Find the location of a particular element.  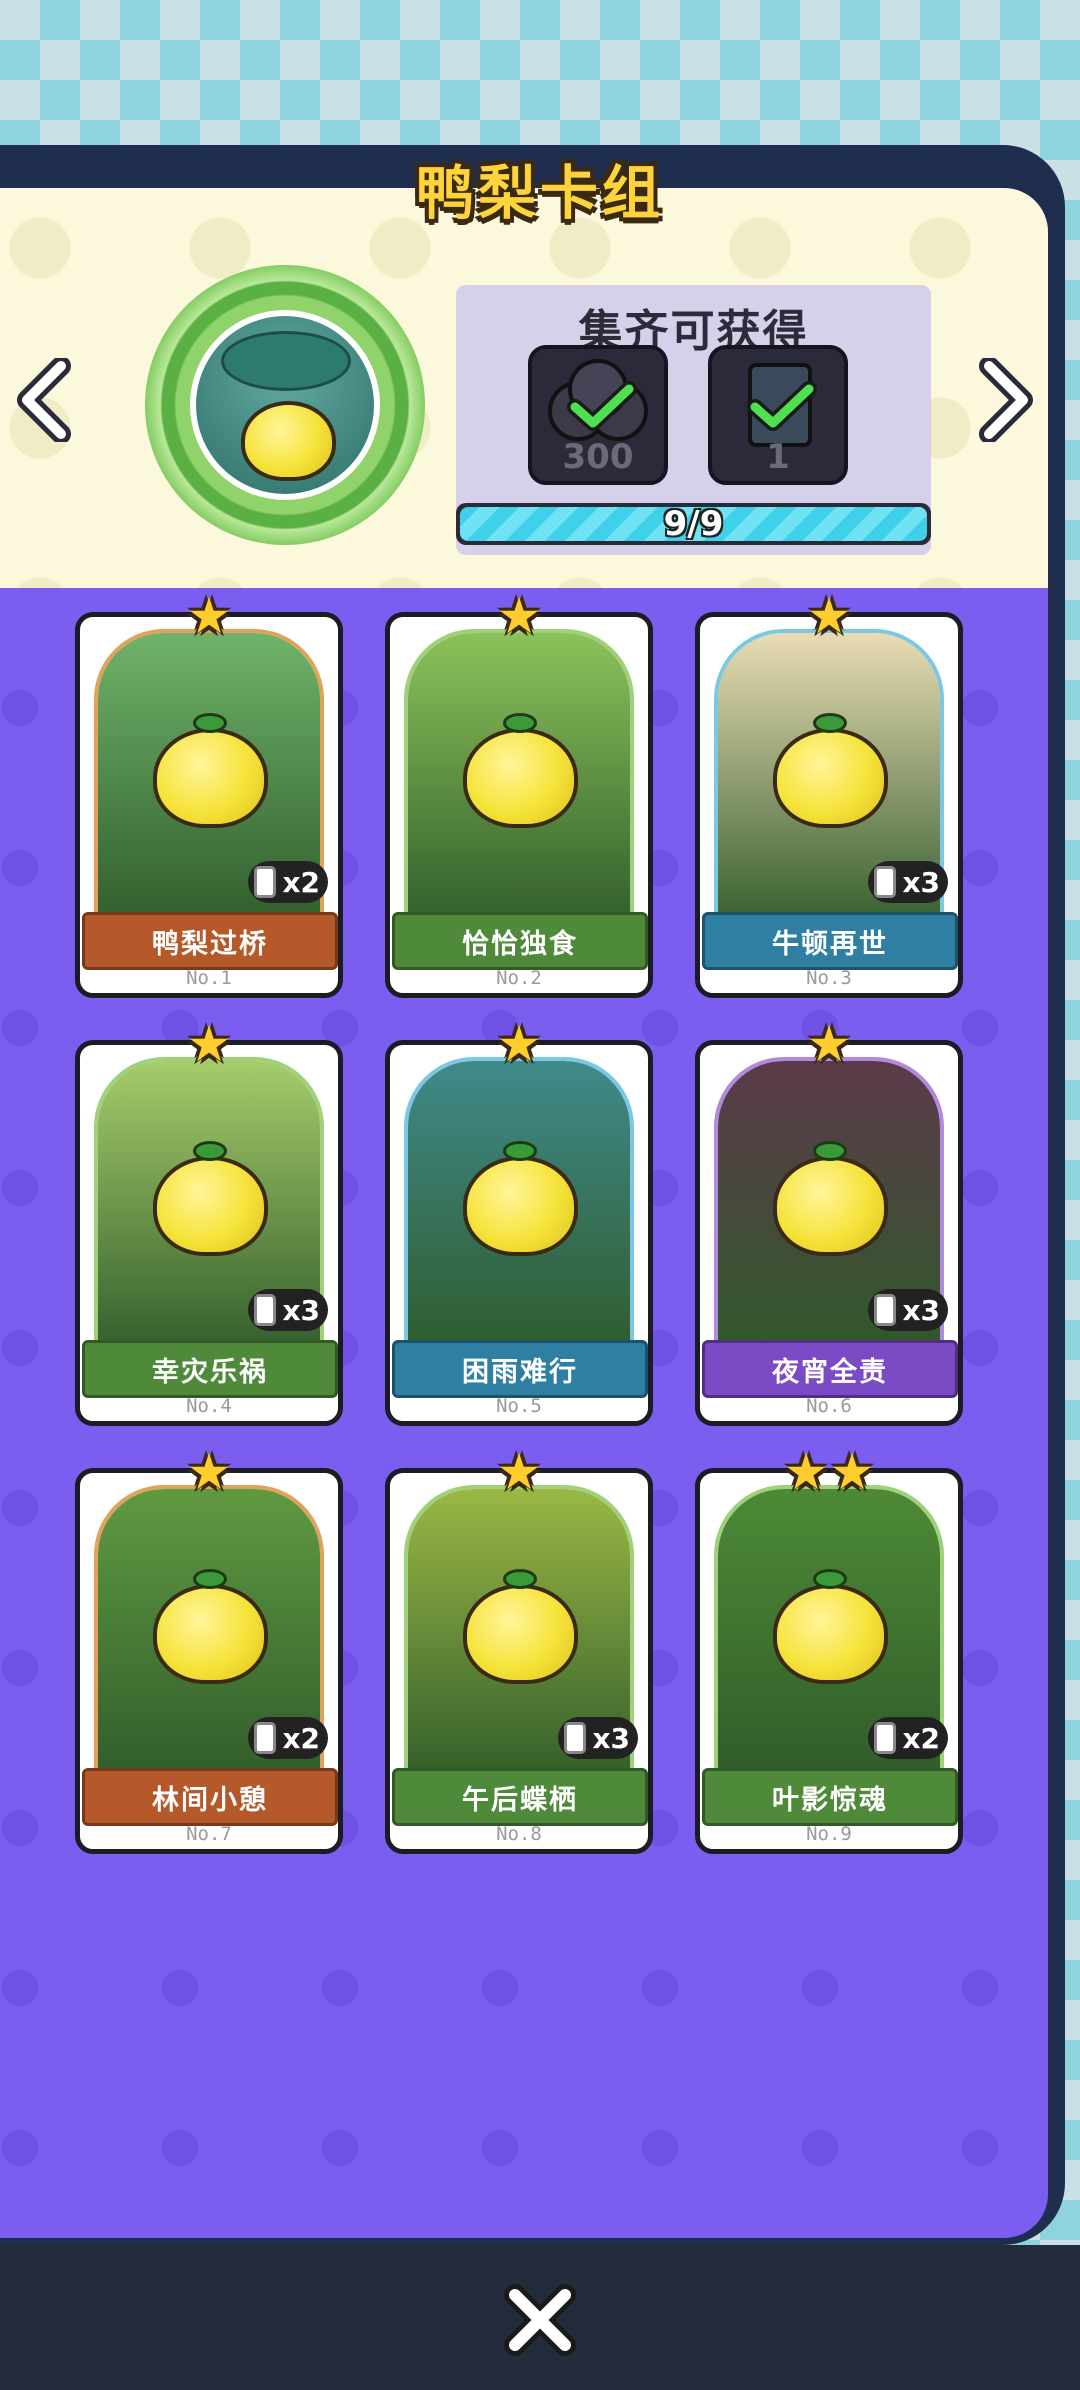

collection-progress-bar: 9/9 is located at coordinates (693, 524).